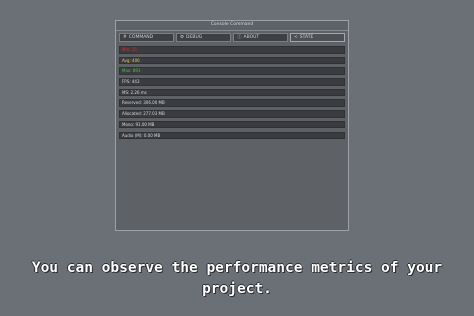 This screenshot has width=474, height=316. What do you see at coordinates (232, 26) in the screenshot?
I see `console-title: Console Command` at bounding box center [232, 26].